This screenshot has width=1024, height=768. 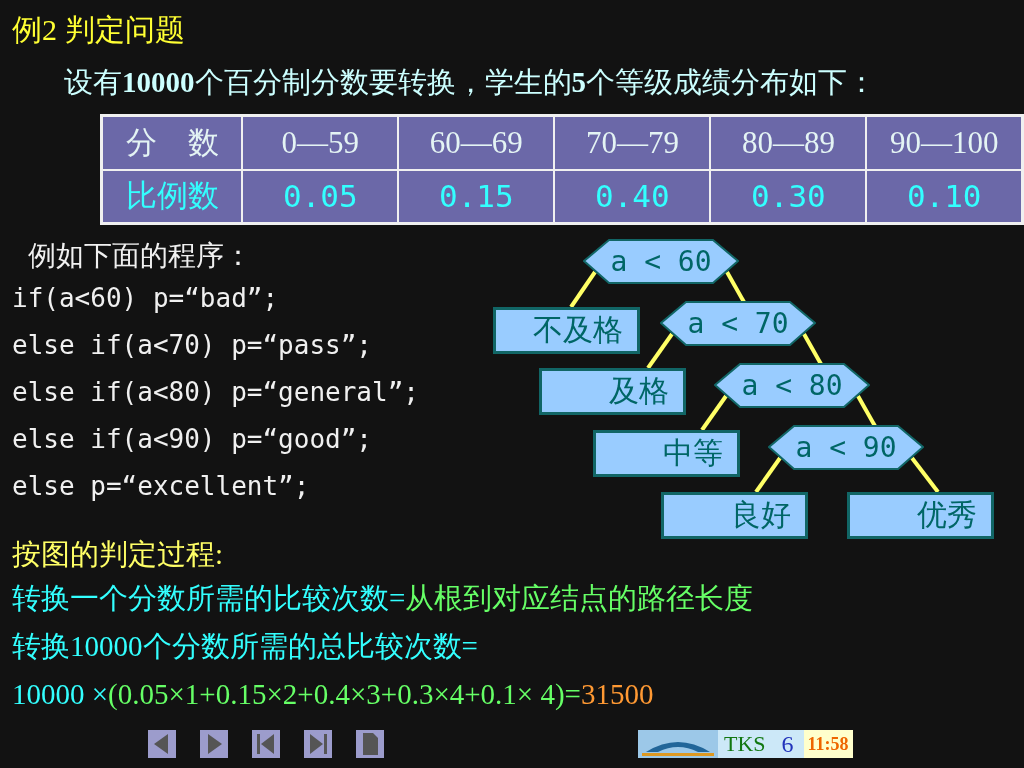 I want to click on previous-button, so click(x=162, y=744).